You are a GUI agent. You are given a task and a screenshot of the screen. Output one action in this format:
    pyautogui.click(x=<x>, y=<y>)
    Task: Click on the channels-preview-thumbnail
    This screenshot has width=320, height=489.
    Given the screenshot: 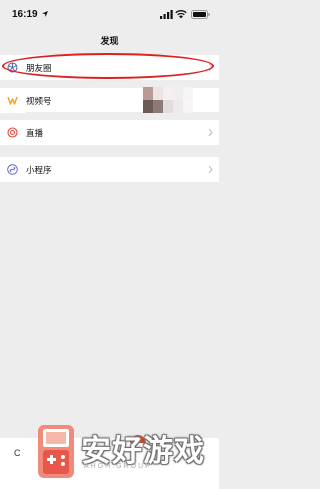 What is the action you would take?
    pyautogui.click(x=168, y=100)
    